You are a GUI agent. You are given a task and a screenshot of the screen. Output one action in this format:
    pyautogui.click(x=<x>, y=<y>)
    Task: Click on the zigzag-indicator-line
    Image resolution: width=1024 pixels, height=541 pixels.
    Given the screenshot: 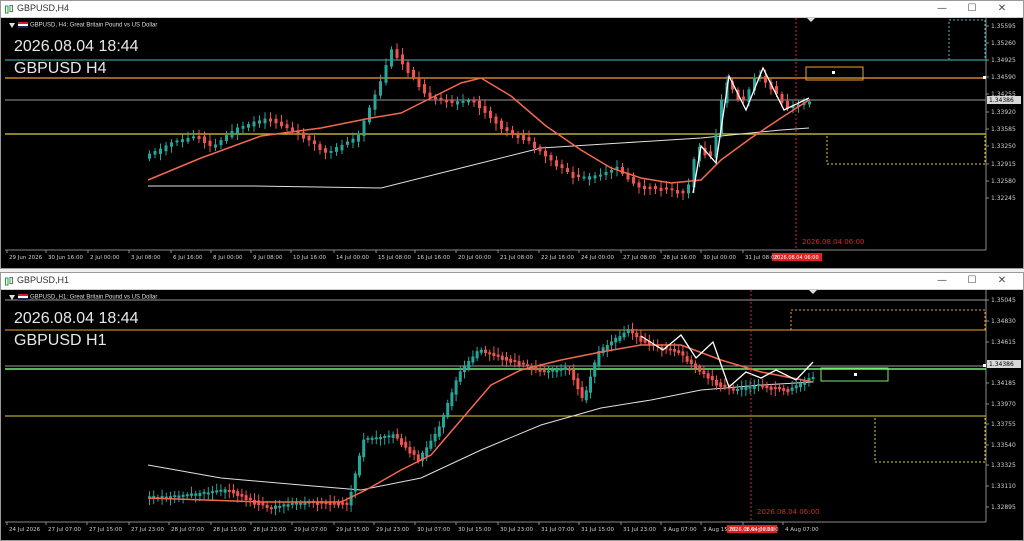 What is the action you would take?
    pyautogui.click(x=727, y=361)
    